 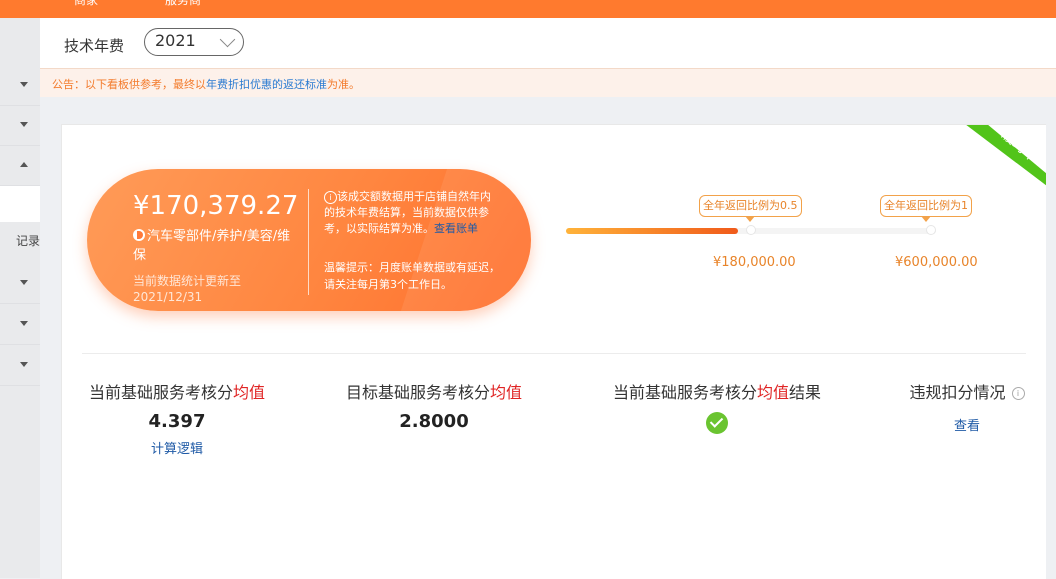 What do you see at coordinates (926, 208) in the screenshot?
I see `milestone-badge-2: 全年返回比例为1` at bounding box center [926, 208].